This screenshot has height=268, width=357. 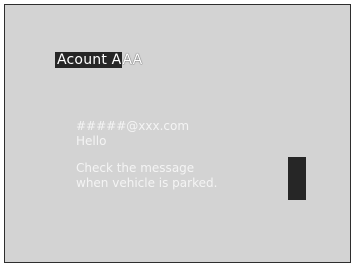 What do you see at coordinates (91, 141) in the screenshot?
I see `message-greeting: Hello` at bounding box center [91, 141].